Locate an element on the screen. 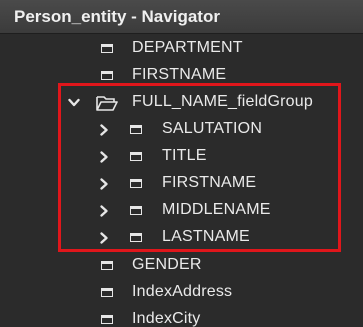 This screenshot has width=363, height=327. tree-item-label: DEPARTMENT is located at coordinates (187, 47).